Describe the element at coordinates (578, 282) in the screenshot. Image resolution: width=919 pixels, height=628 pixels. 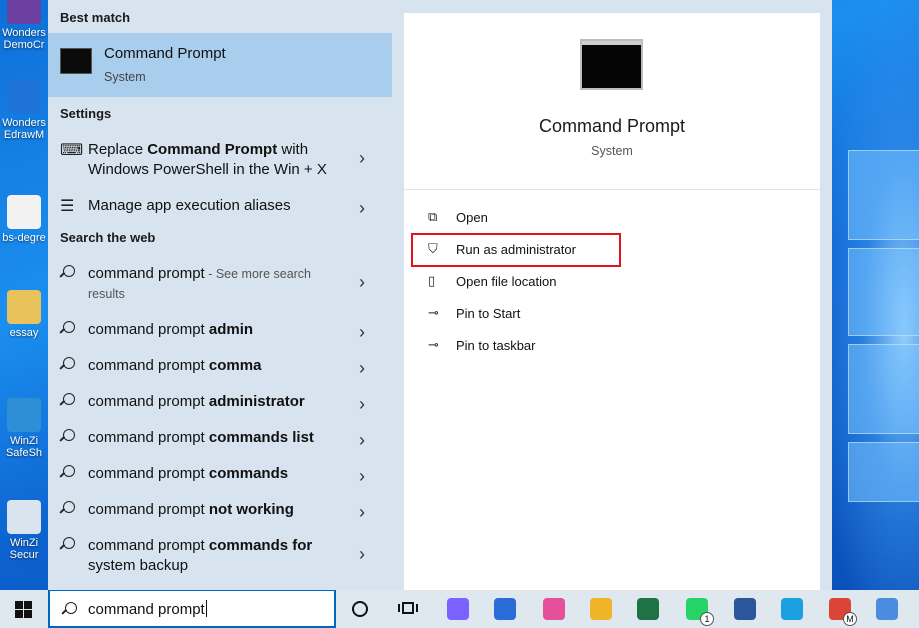
I see `action-open-file-location: ▯ Open file location` at that location.